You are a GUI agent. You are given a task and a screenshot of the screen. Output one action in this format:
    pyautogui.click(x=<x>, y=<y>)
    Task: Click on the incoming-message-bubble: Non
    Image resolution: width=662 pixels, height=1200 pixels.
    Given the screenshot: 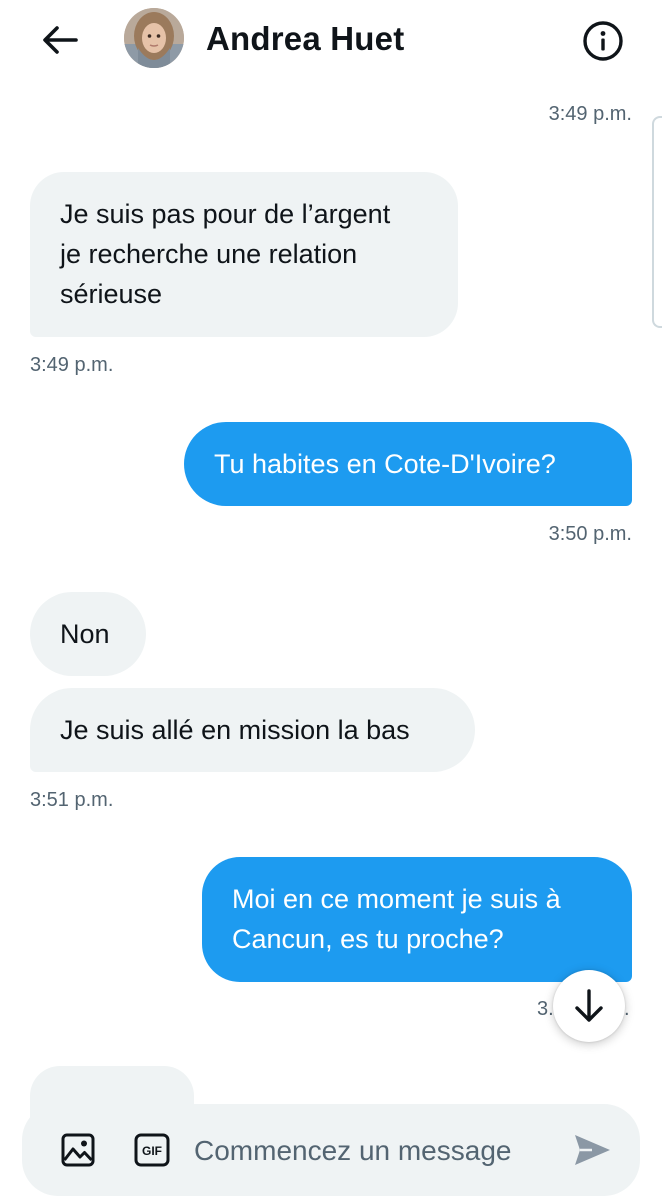 What is the action you would take?
    pyautogui.click(x=88, y=634)
    